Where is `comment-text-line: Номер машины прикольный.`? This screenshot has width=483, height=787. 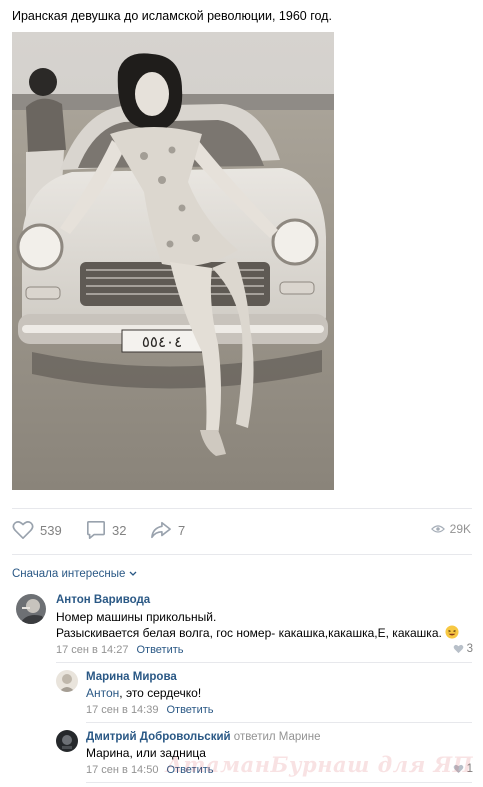
comment-text-line: Номер машины прикольный. is located at coordinates (136, 617).